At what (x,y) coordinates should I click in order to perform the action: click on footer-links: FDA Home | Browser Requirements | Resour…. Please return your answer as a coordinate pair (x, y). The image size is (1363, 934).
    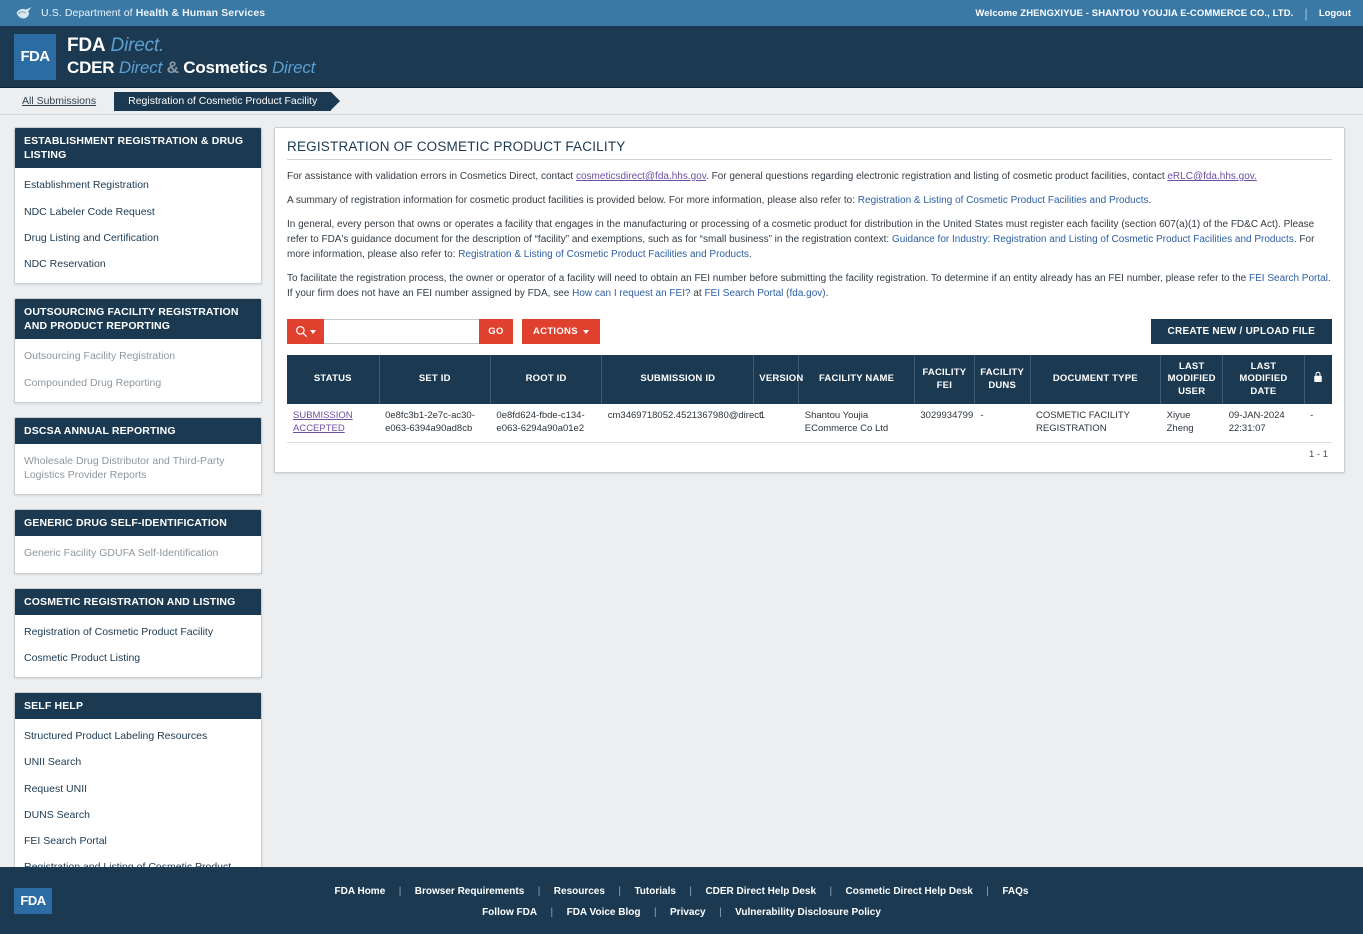
    Looking at the image, I should click on (681, 900).